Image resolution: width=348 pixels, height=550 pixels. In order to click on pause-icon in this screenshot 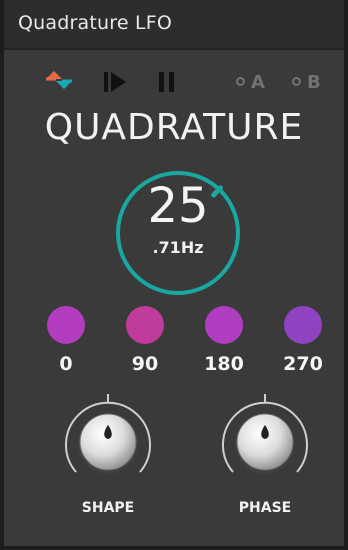, I will do `click(166, 82)`.